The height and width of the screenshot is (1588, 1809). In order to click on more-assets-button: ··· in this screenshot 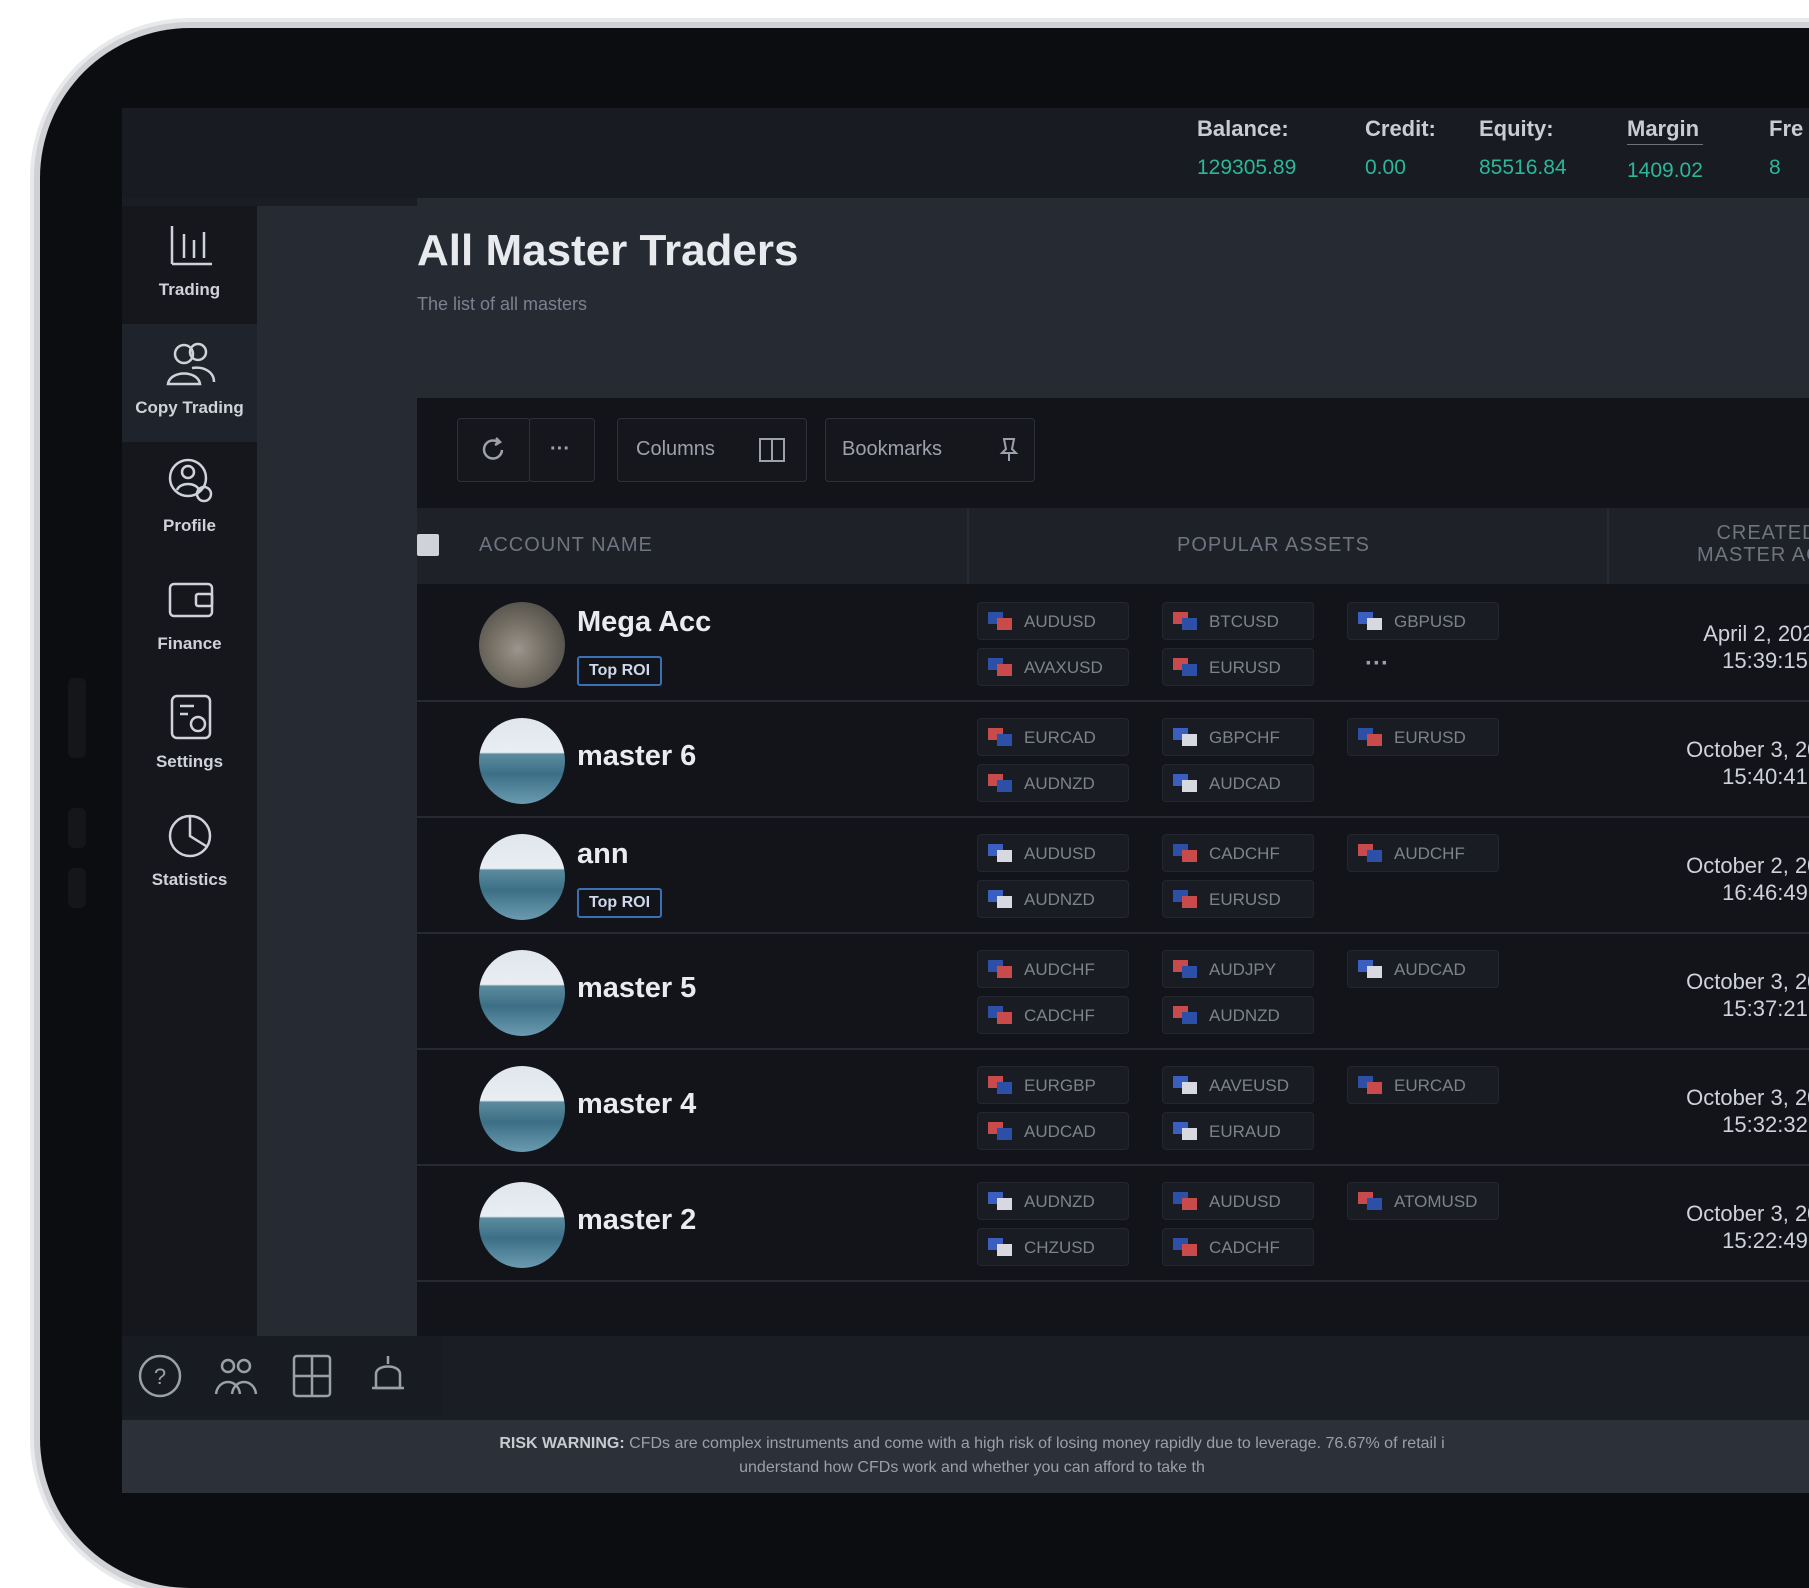, I will do `click(1377, 664)`.